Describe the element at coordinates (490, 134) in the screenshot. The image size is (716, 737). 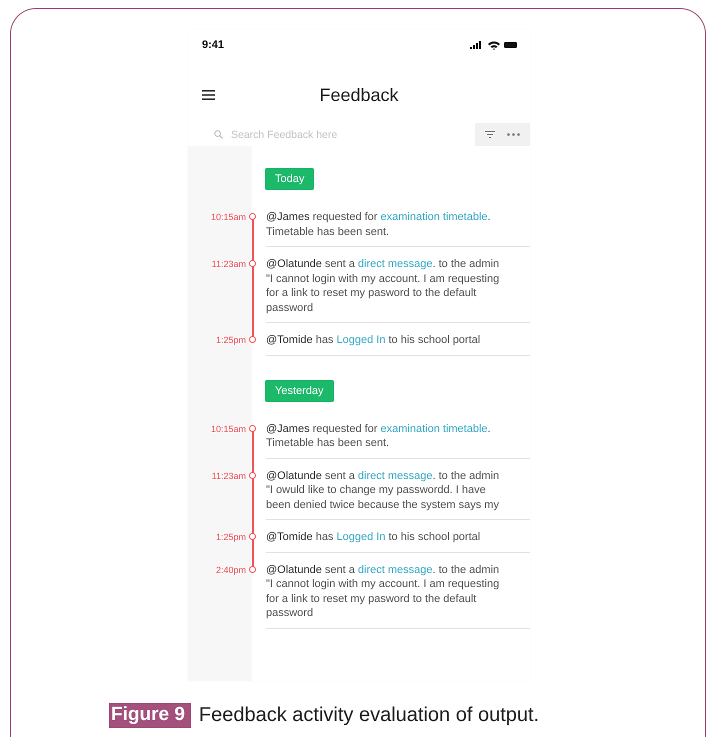
I see `filter-icon` at that location.